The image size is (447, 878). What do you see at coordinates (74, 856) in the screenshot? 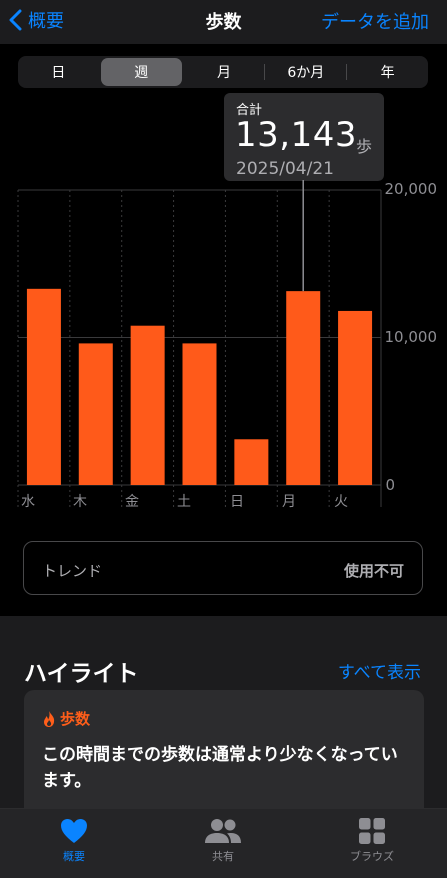
I see `tab-label: 概要` at bounding box center [74, 856].